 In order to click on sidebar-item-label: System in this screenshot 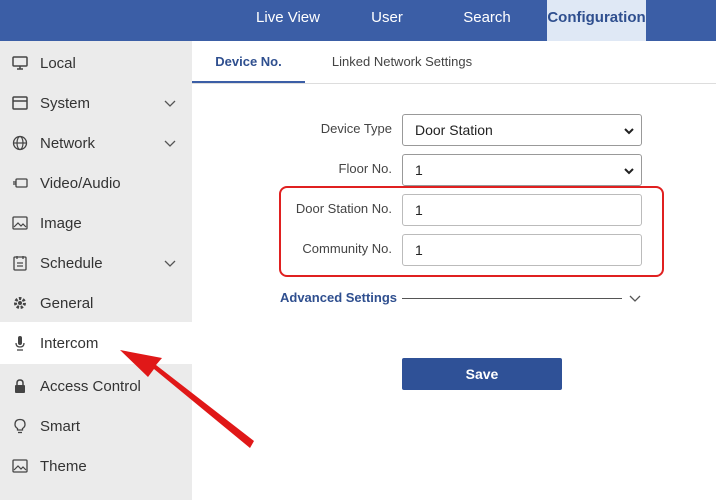, I will do `click(65, 103)`.